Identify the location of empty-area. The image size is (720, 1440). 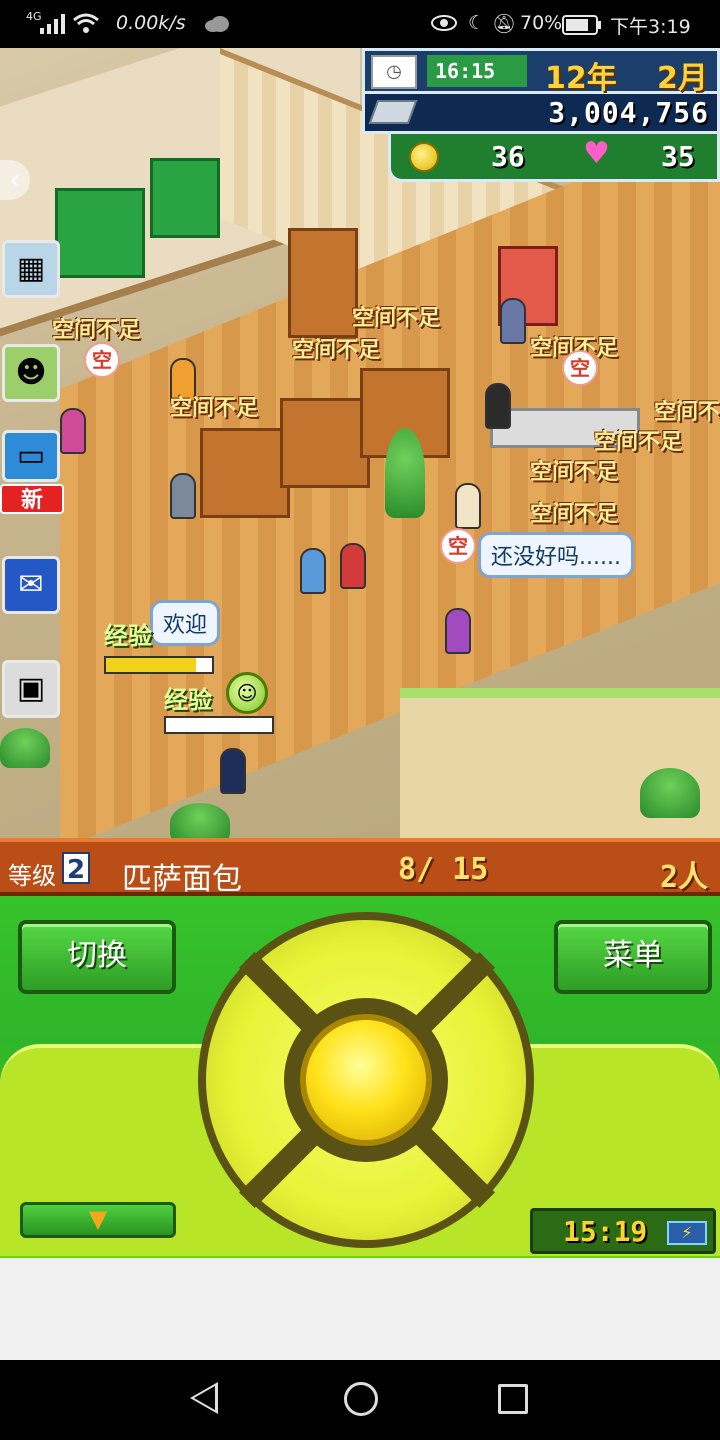
(360, 1309).